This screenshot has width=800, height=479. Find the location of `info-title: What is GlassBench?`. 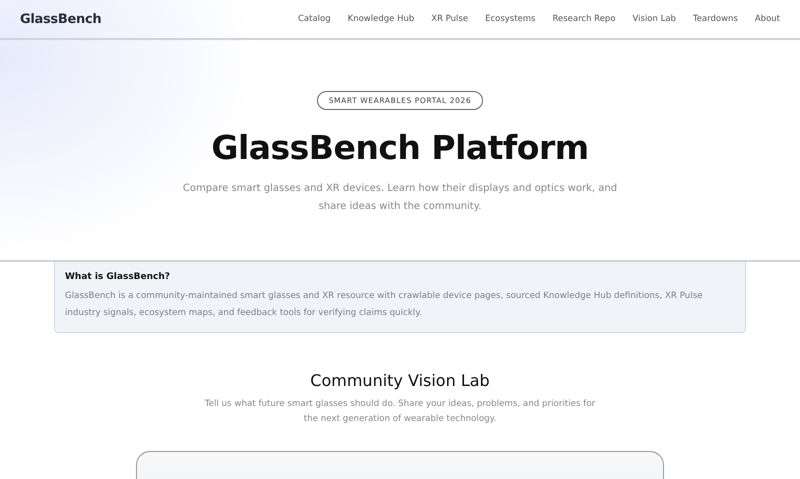

info-title: What is GlassBench? is located at coordinates (118, 277).